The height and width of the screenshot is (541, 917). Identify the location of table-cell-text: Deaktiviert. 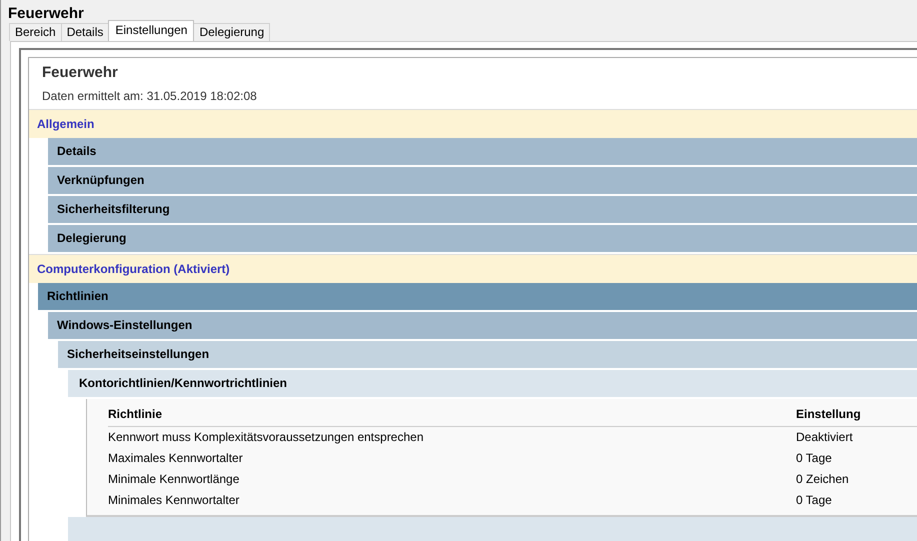
(824, 437).